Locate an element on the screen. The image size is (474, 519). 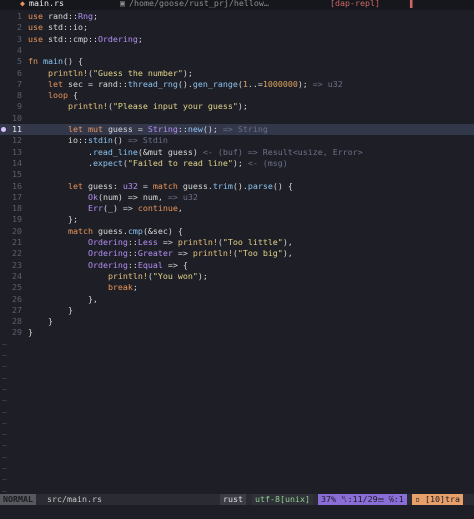
terminal-indicator: ▫ [10]tra is located at coordinates (437, 499).